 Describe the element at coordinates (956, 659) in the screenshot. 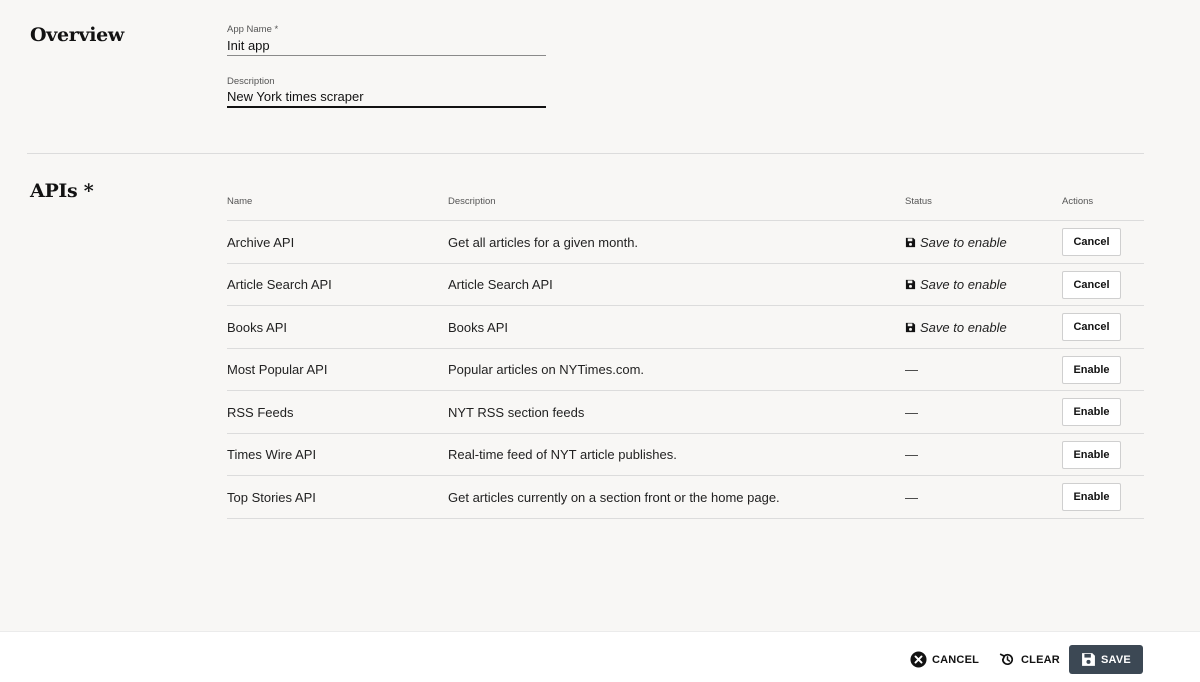

I see `cancel-button-label: CANCEL` at that location.